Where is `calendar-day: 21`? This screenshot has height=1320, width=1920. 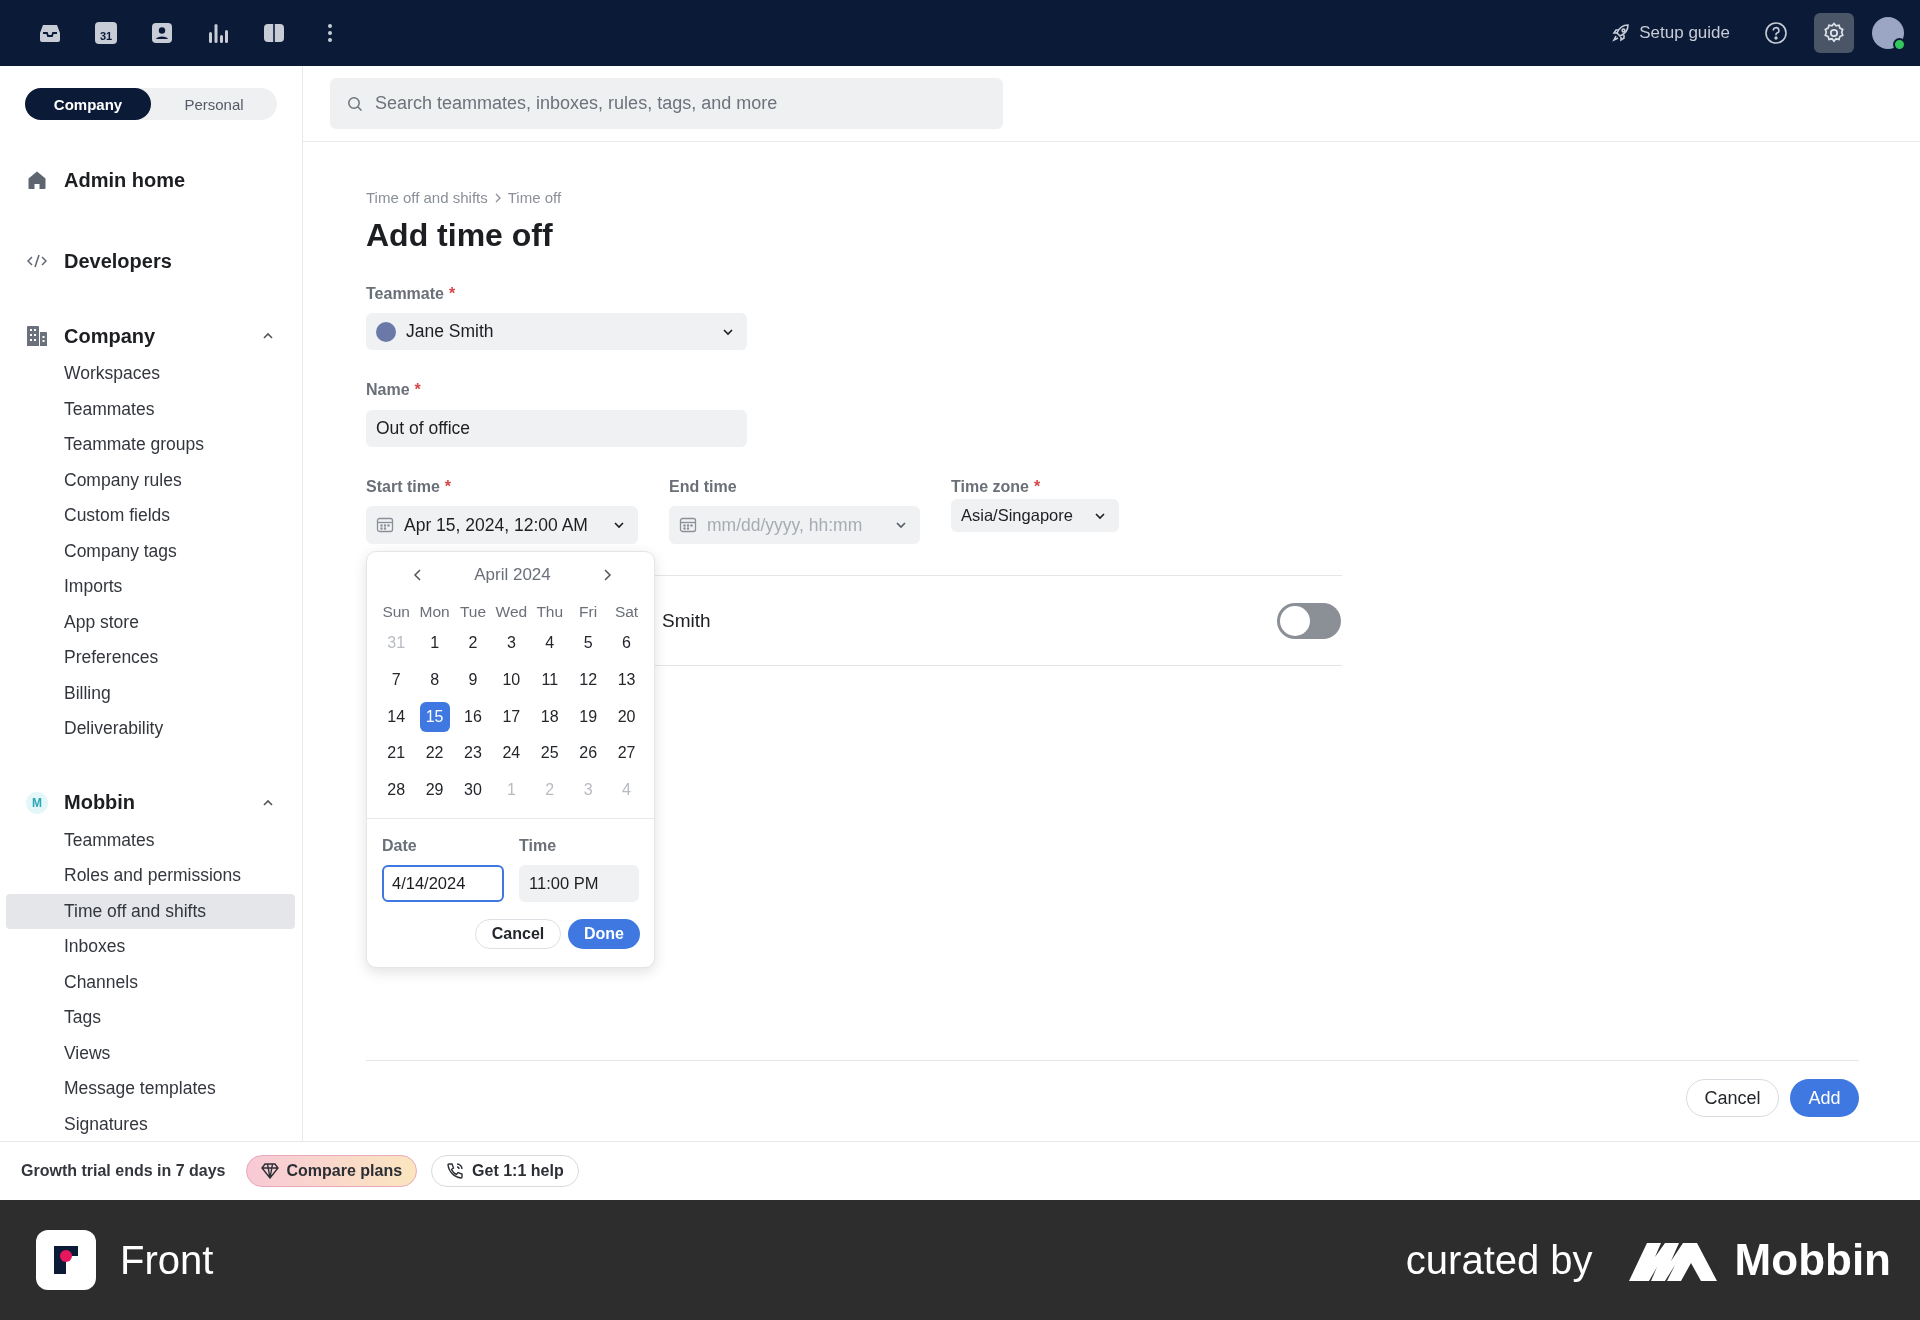
calendar-day: 21 is located at coordinates (396, 753).